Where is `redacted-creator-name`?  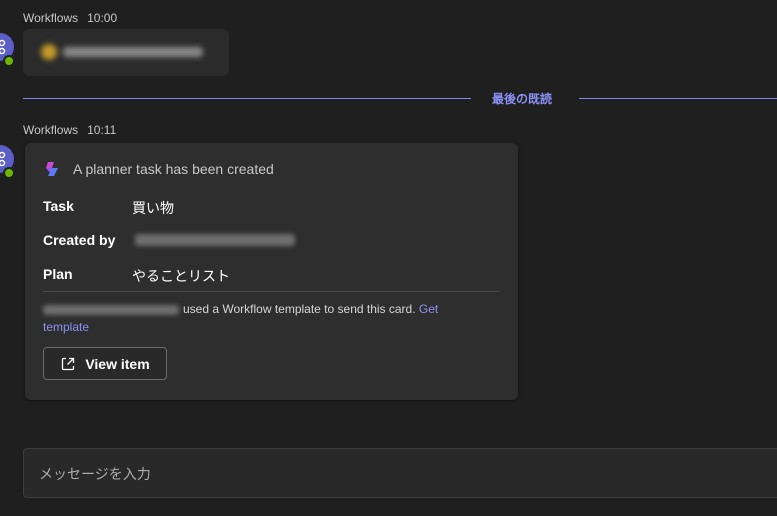
redacted-creator-name is located at coordinates (215, 240).